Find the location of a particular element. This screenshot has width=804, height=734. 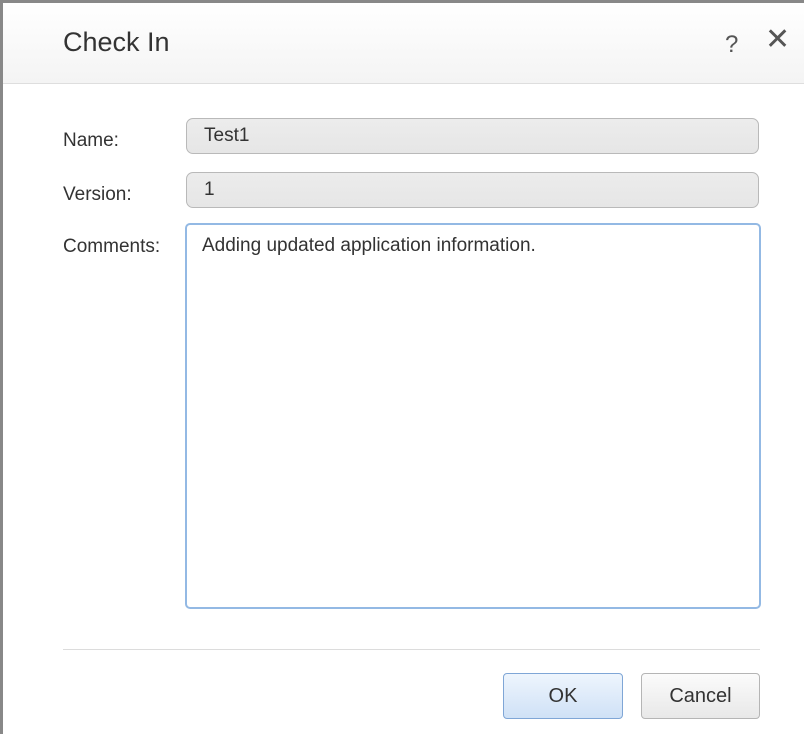

name-label: Name: is located at coordinates (91, 140).